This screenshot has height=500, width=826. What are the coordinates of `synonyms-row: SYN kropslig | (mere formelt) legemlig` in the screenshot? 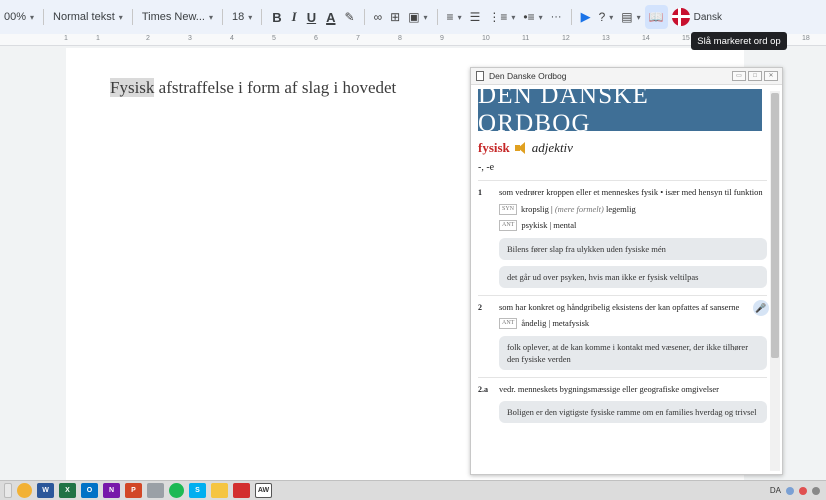 It's located at (633, 210).